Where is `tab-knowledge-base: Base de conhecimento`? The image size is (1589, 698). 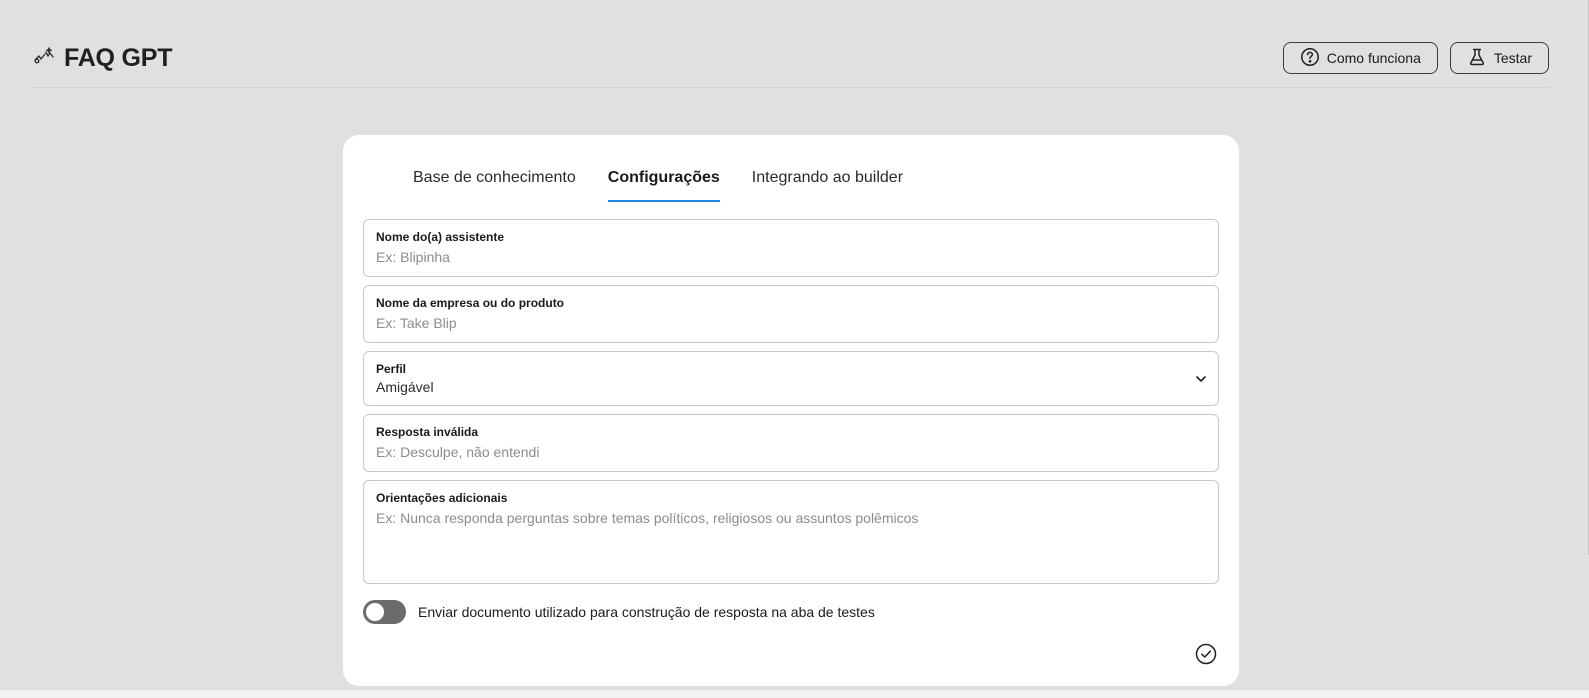 tab-knowledge-base: Base de conhecimento is located at coordinates (494, 185).